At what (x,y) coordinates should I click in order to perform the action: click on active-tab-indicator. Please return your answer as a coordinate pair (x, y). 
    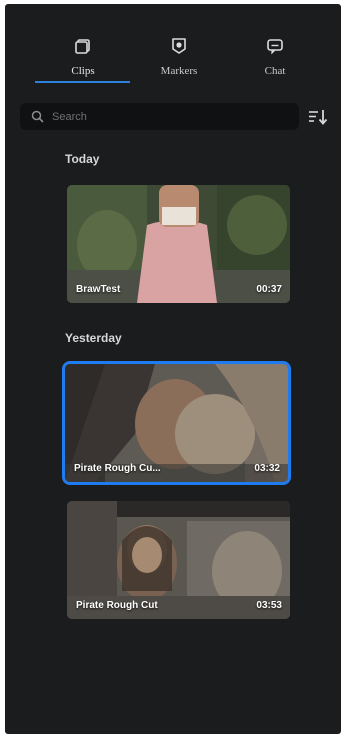
    Looking at the image, I should click on (82, 82).